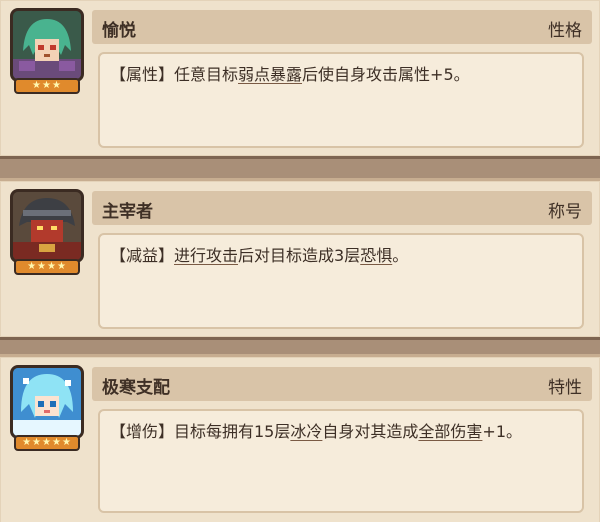 The image size is (600, 522). Describe the element at coordinates (400, 255) in the screenshot. I see `desc-seg: 。` at that location.